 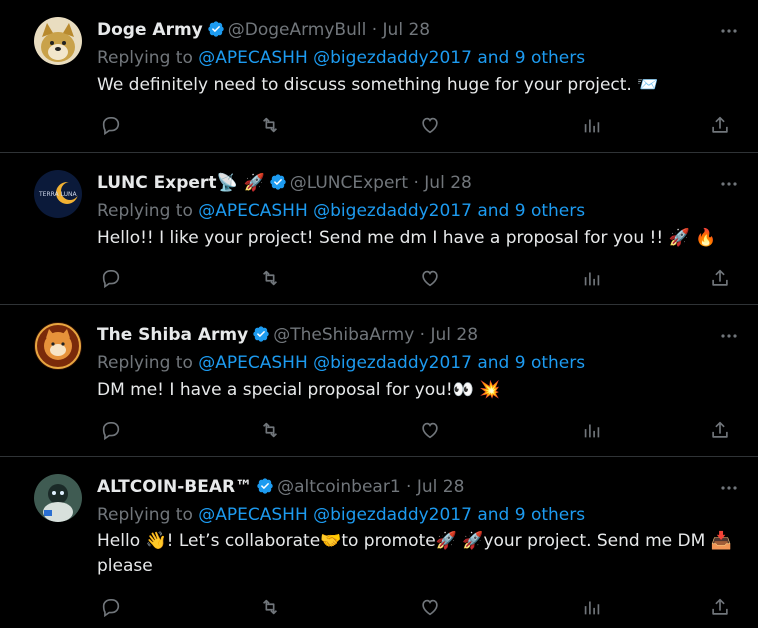 What do you see at coordinates (349, 183) in the screenshot?
I see `handle: @LUNCExpert` at bounding box center [349, 183].